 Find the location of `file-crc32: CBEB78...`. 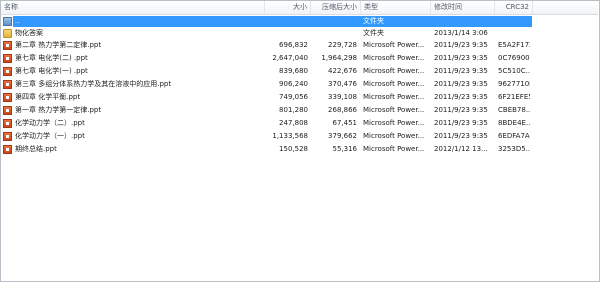

file-crc32: CBEB78... is located at coordinates (514, 110).